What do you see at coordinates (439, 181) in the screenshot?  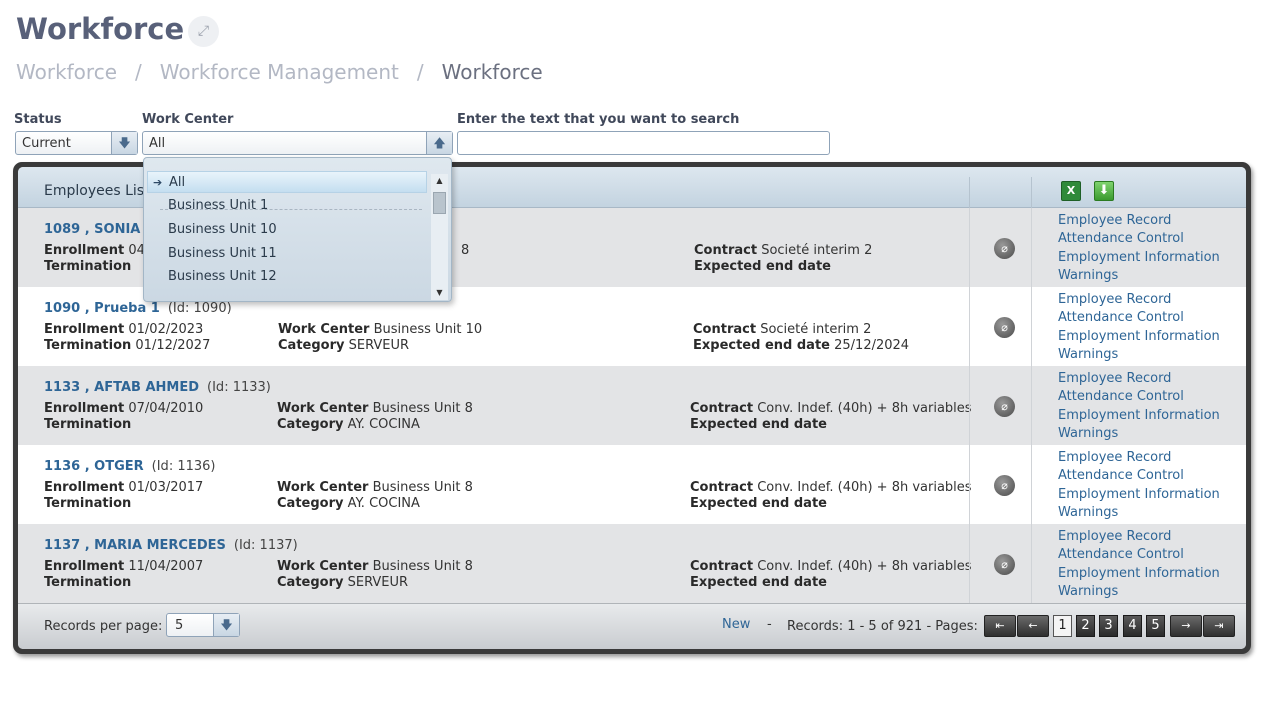 I see `scroll-up-icon: ▲` at bounding box center [439, 181].